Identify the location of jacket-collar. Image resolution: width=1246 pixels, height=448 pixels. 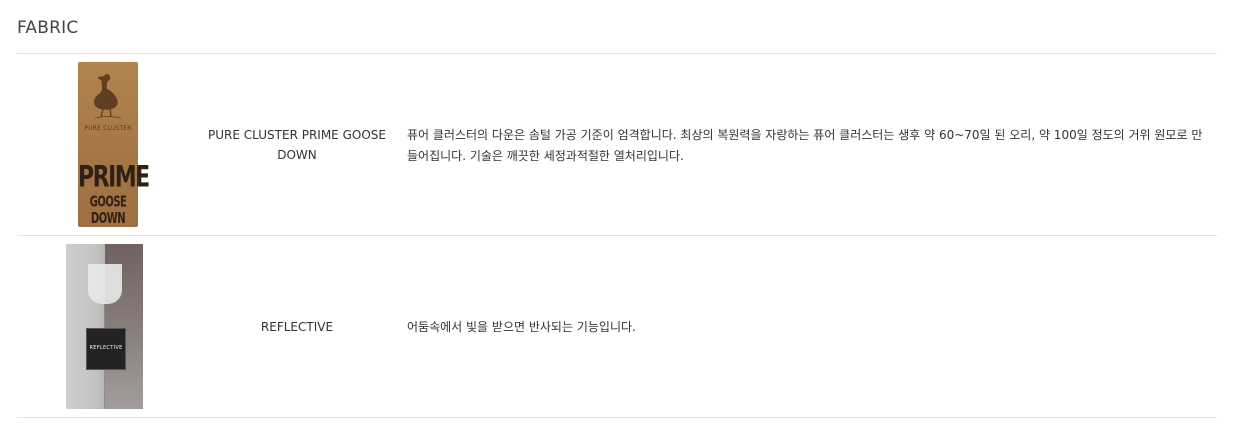
(105, 284).